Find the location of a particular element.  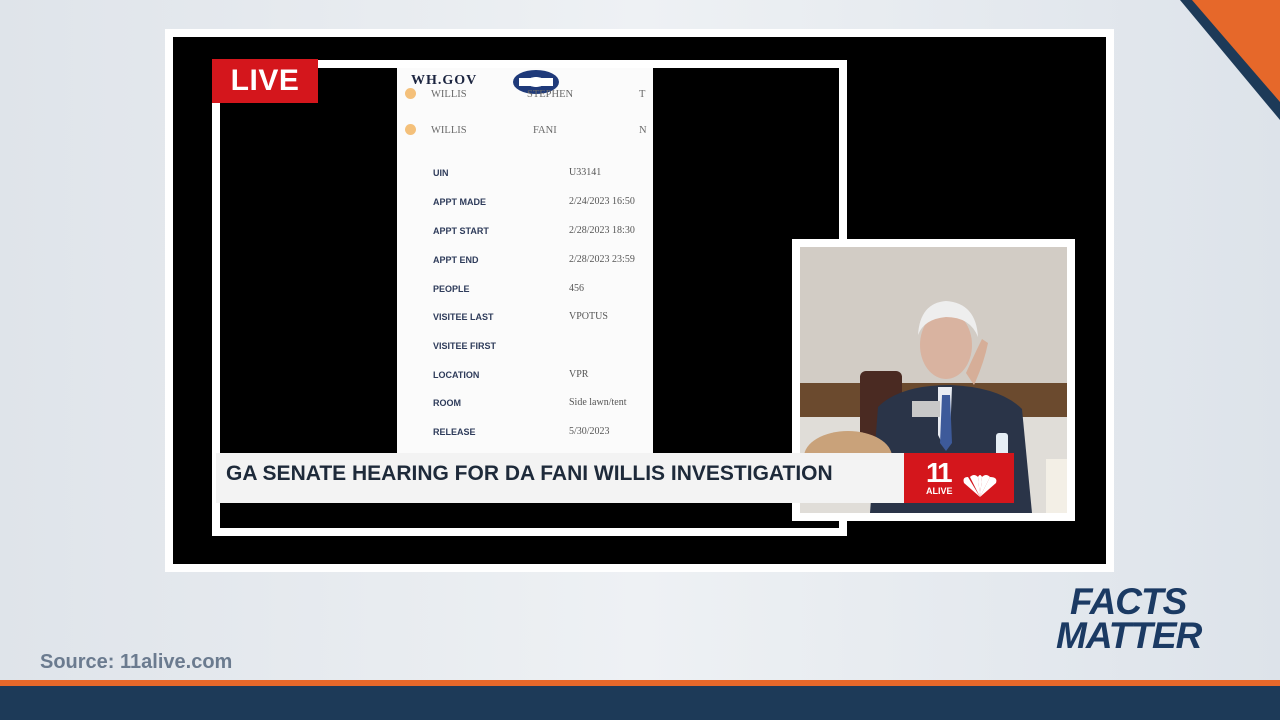

field-value: 2/28/2023 23:59 is located at coordinates (602, 259).